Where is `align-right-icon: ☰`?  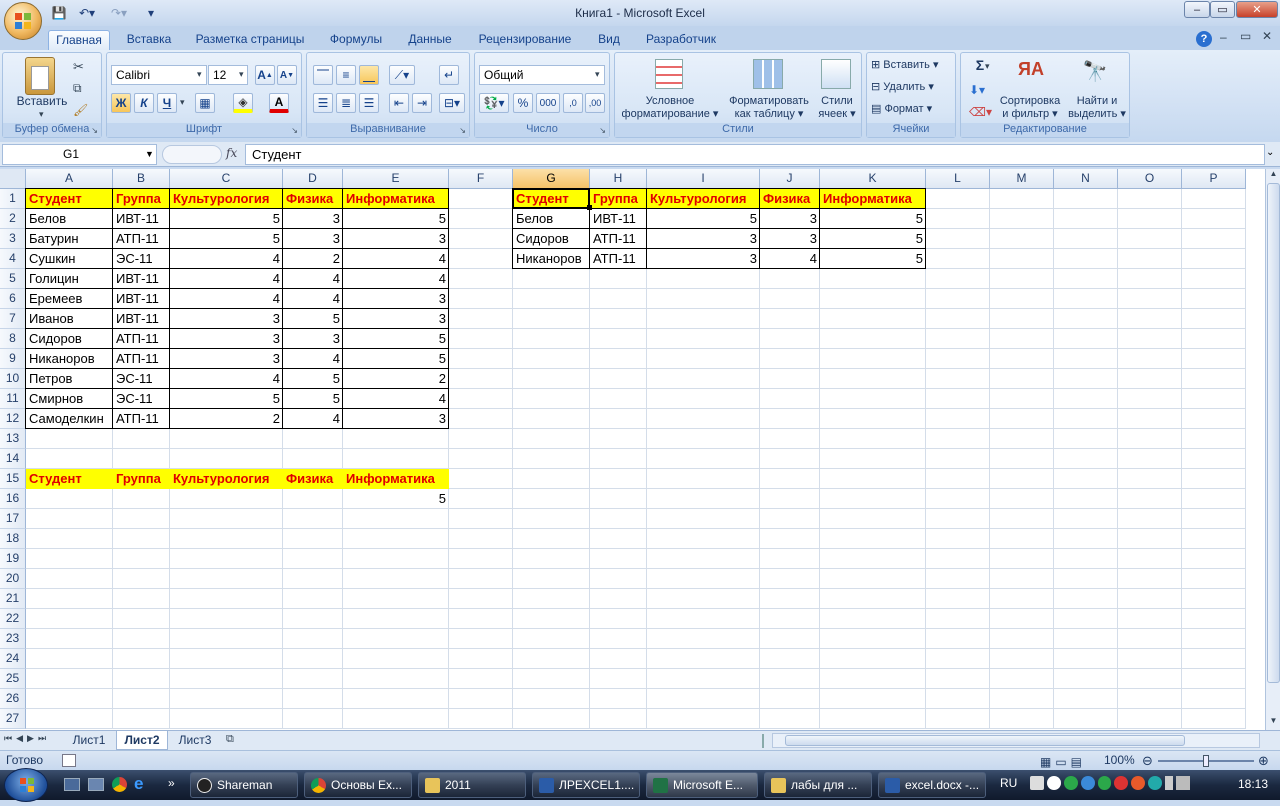
align-right-icon: ☰ is located at coordinates (369, 103).